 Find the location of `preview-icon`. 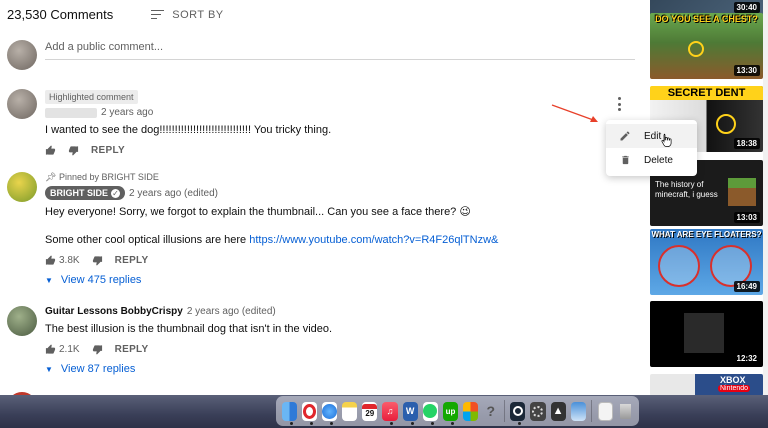

preview-icon is located at coordinates (578, 411).